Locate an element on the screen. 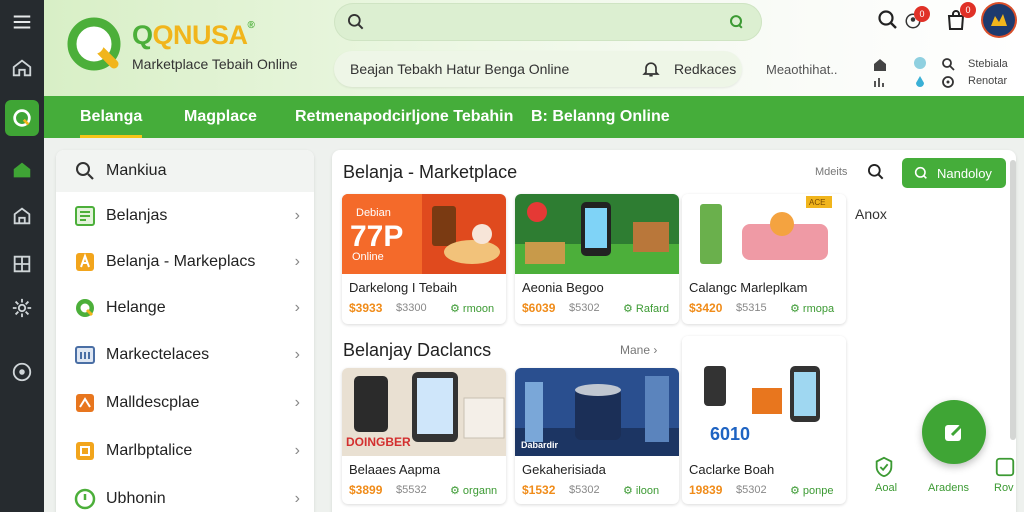  product-seller: ⚙ iloon is located at coordinates (641, 491).